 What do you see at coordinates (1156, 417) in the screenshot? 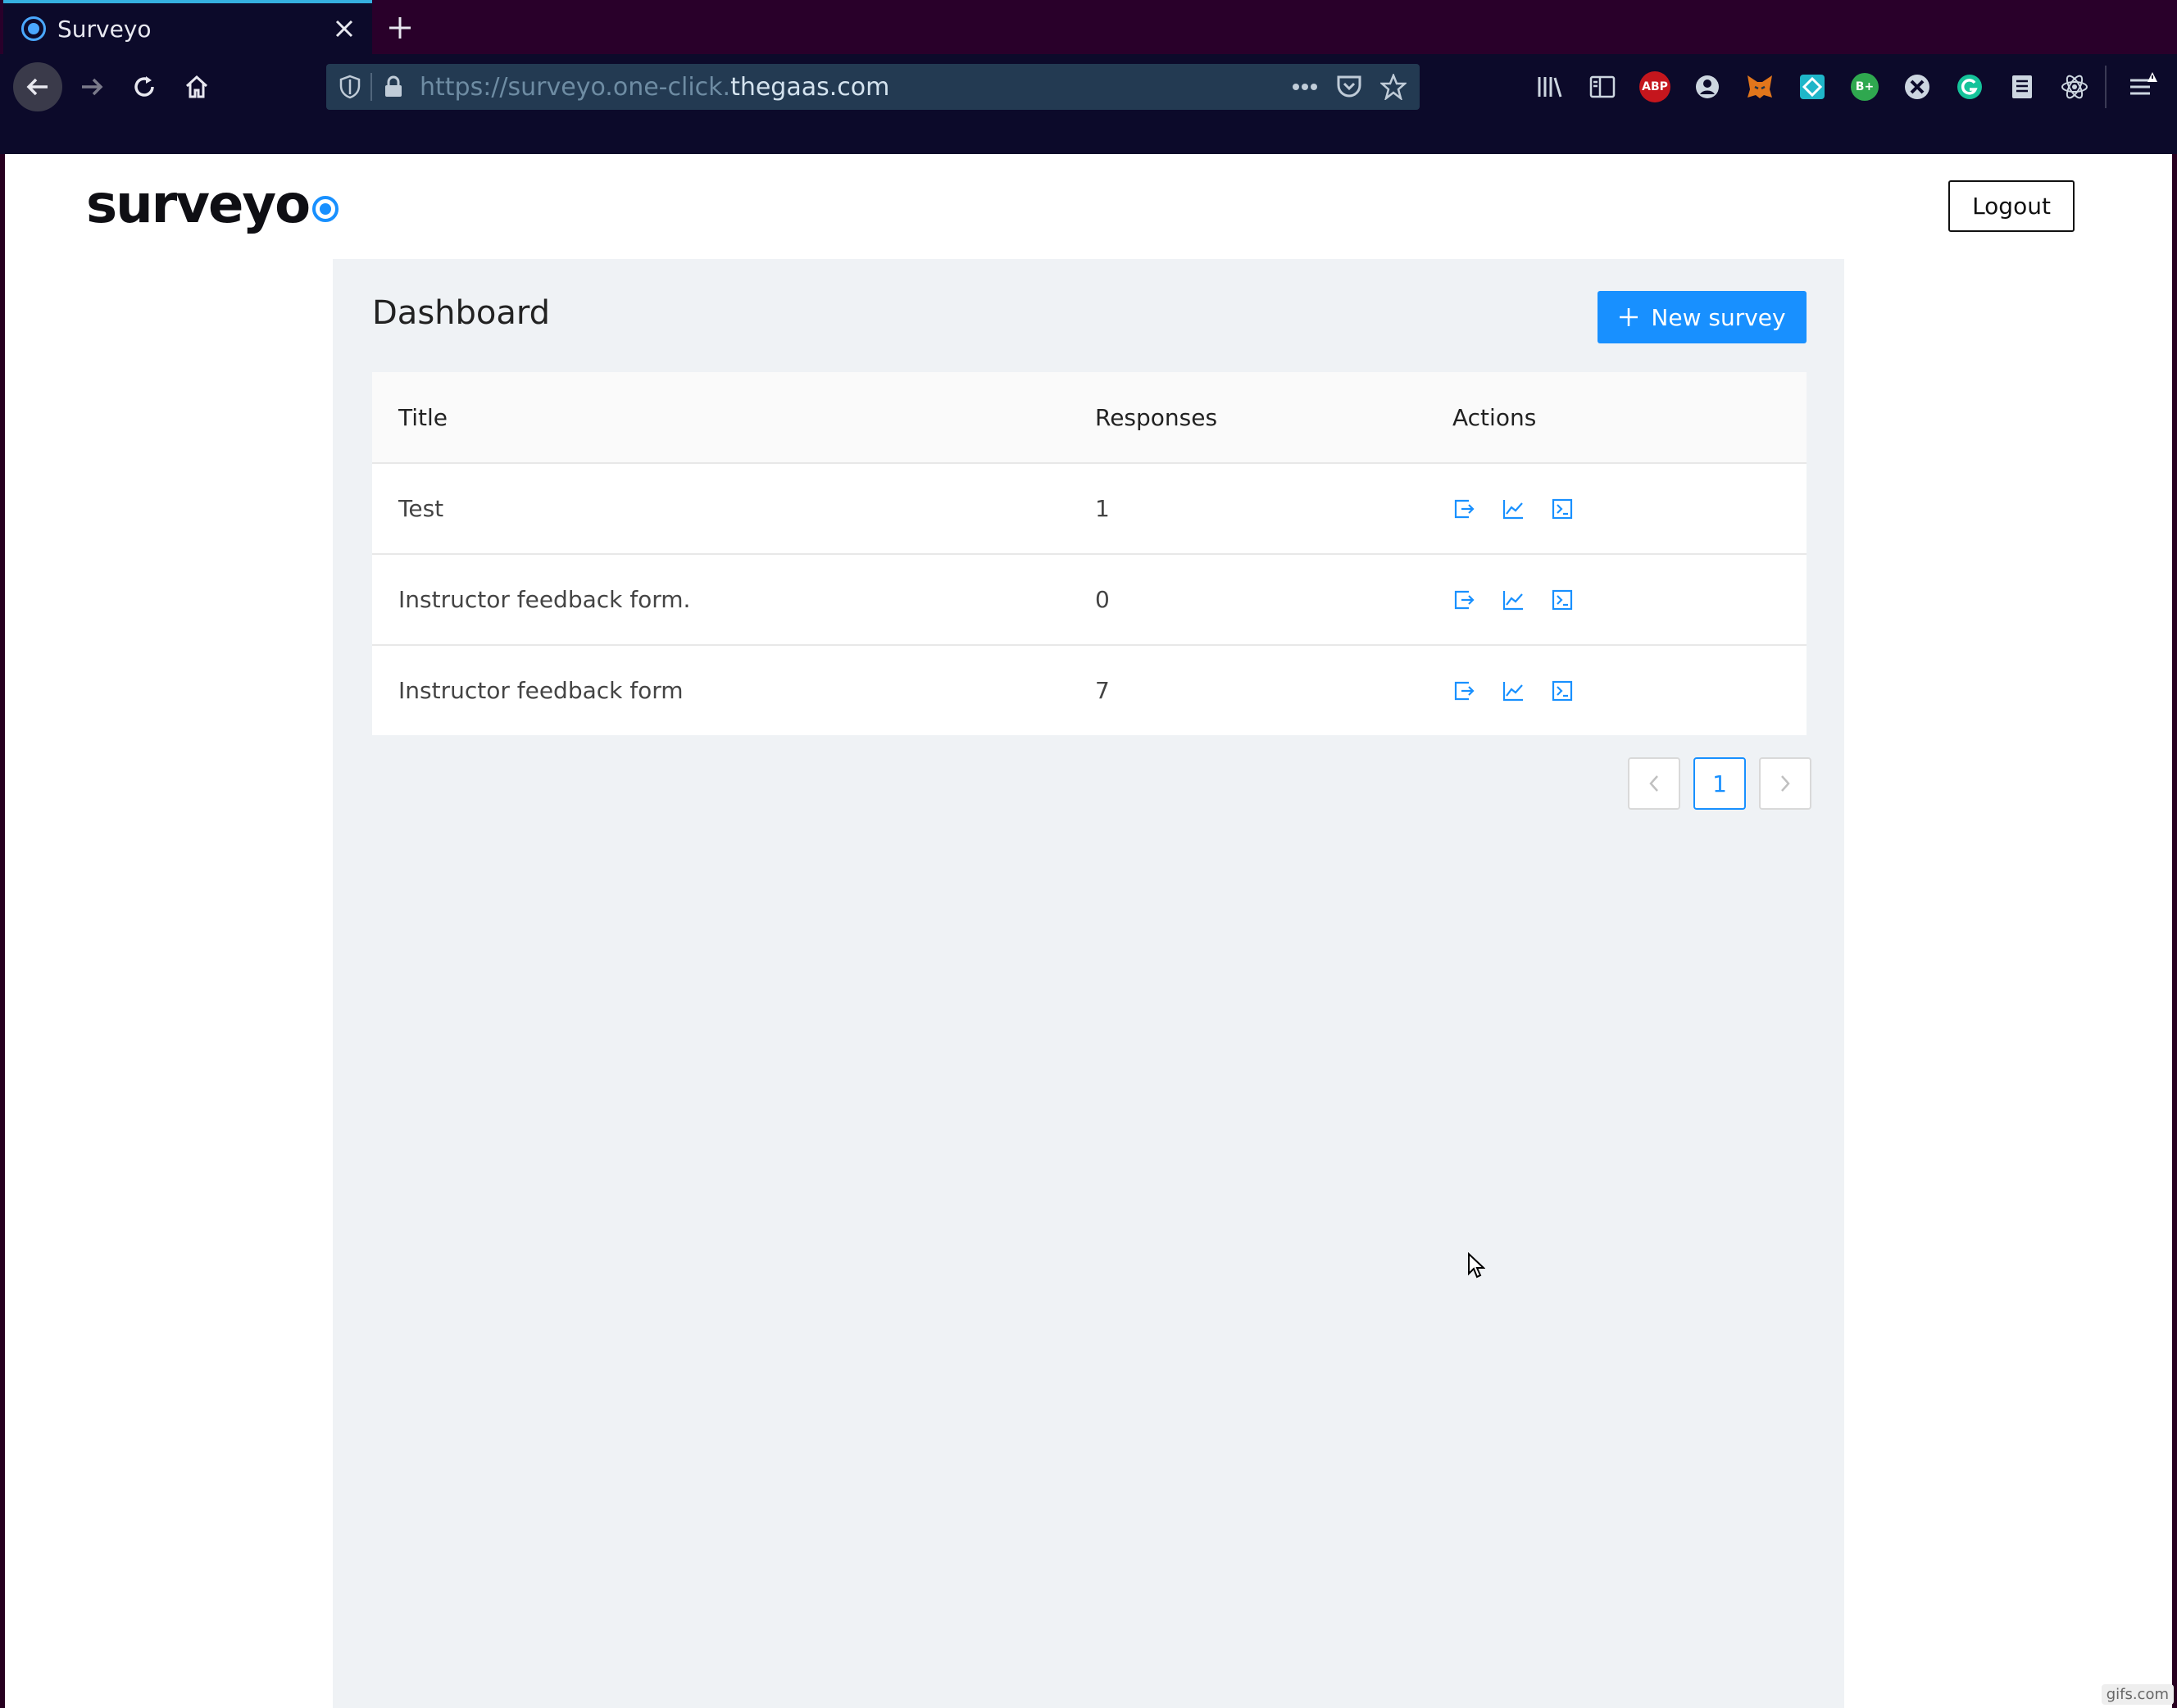
I see `column-header-responses: Responses` at bounding box center [1156, 417].